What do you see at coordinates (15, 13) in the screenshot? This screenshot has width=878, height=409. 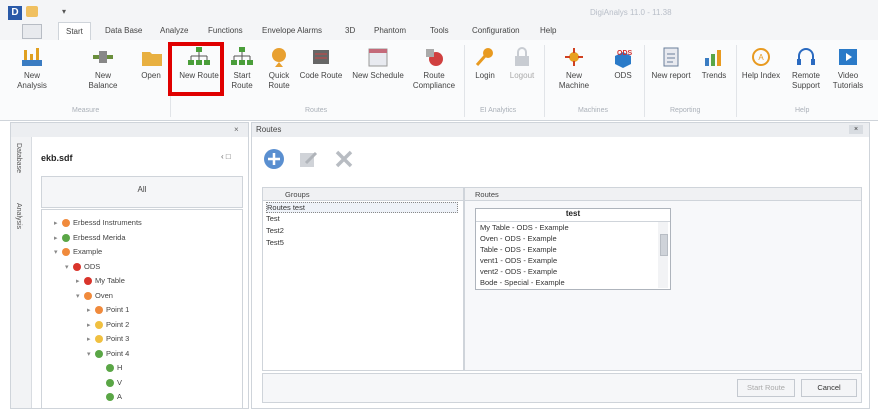 I see `app-logo-icon: D` at bounding box center [15, 13].